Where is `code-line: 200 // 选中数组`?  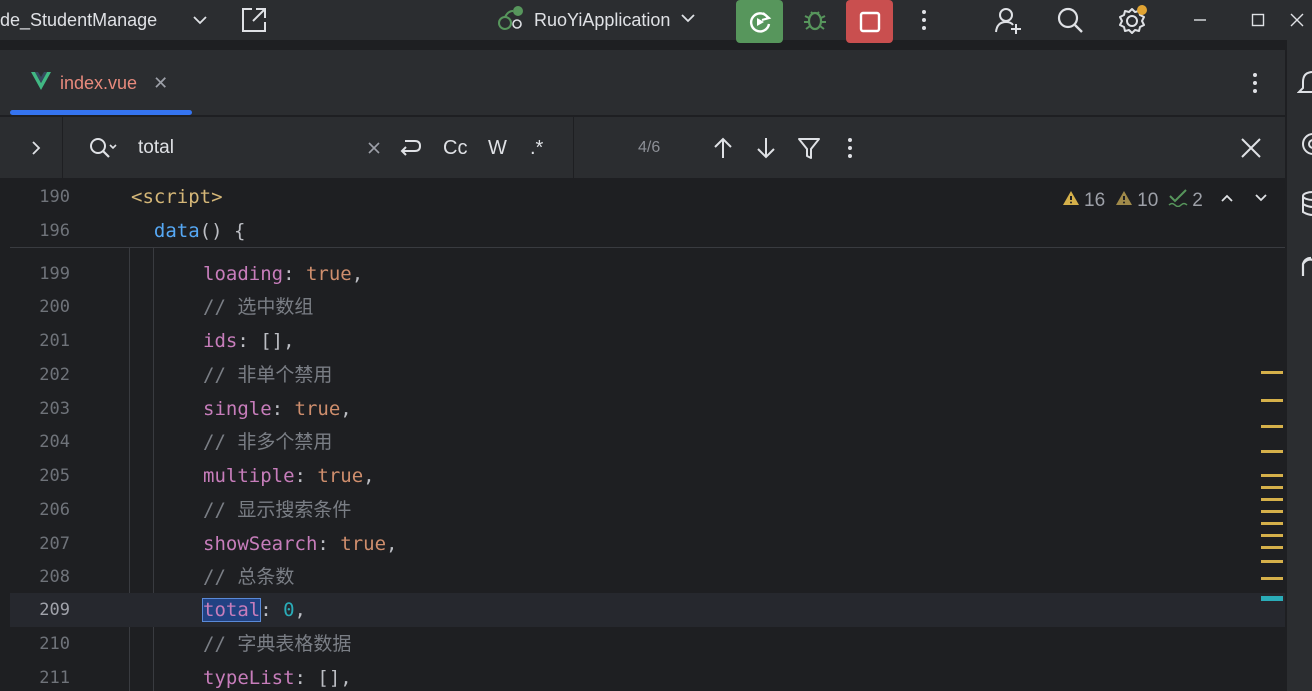
code-line: 200 // 选中数组 is located at coordinates (647, 307).